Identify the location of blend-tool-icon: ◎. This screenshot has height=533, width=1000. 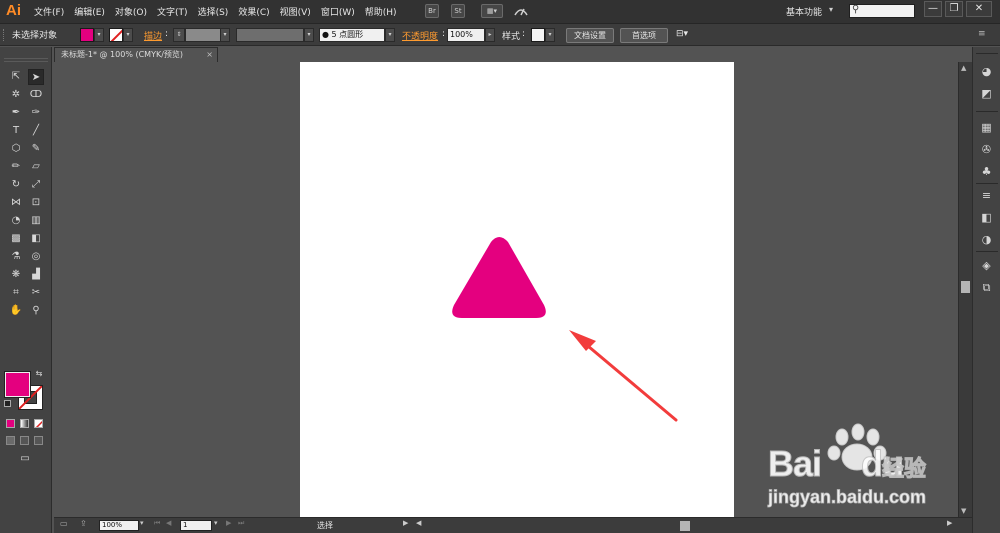
(36, 257).